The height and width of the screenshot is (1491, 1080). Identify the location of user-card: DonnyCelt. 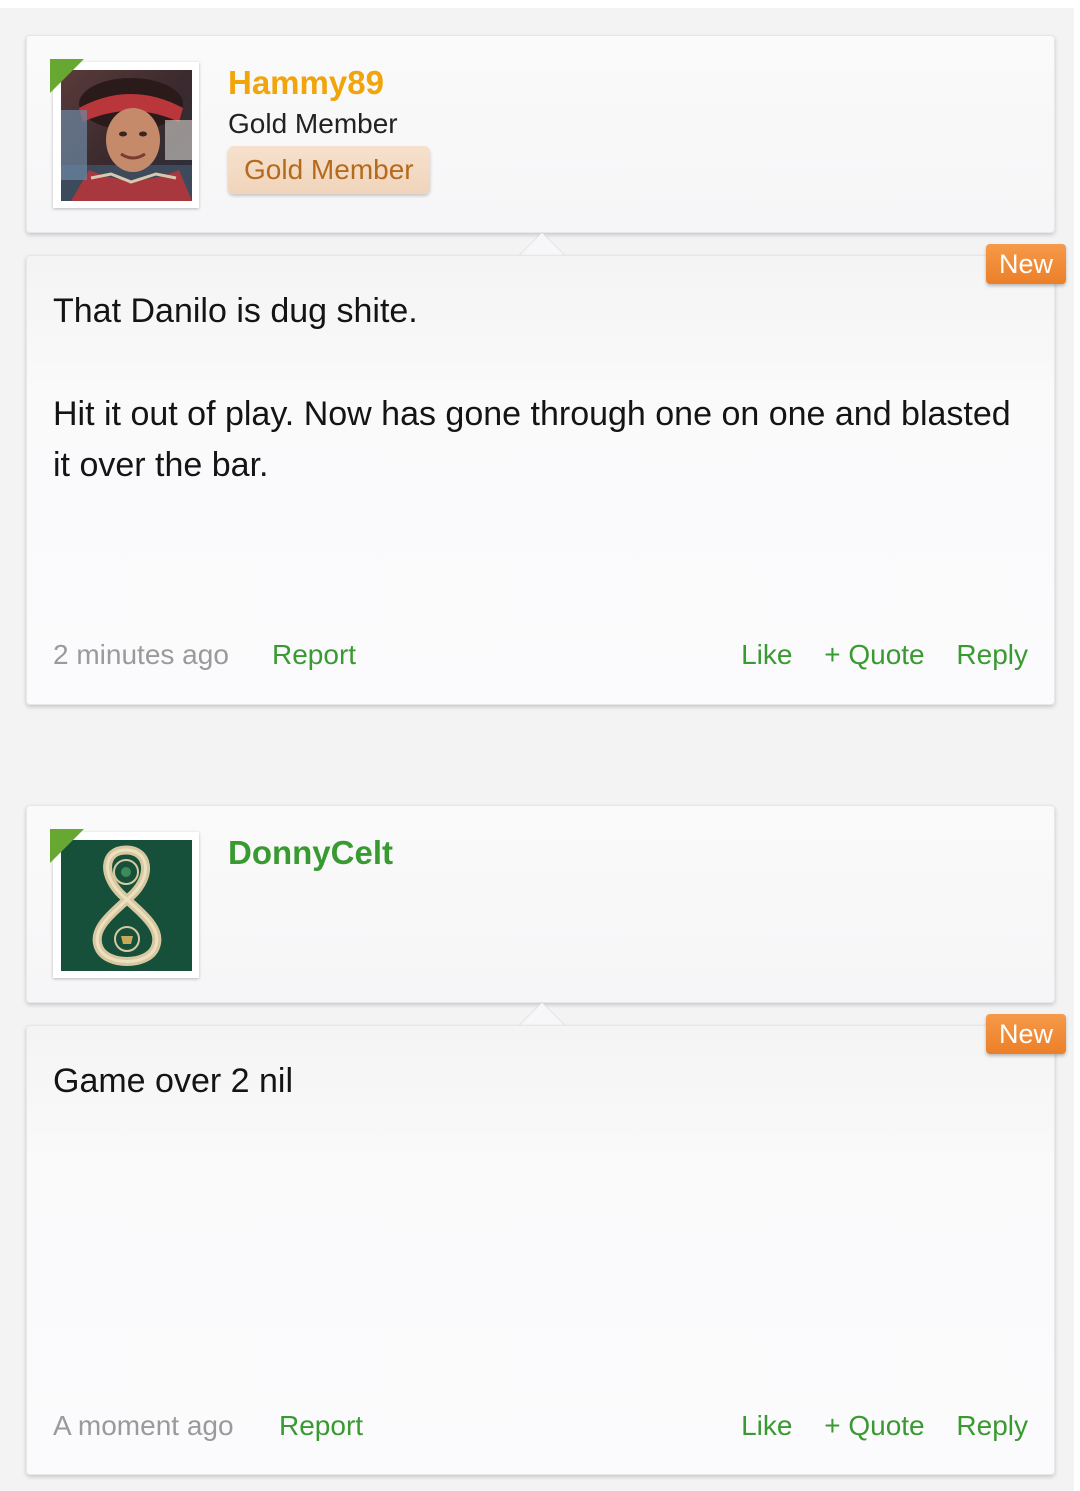
(540, 904).